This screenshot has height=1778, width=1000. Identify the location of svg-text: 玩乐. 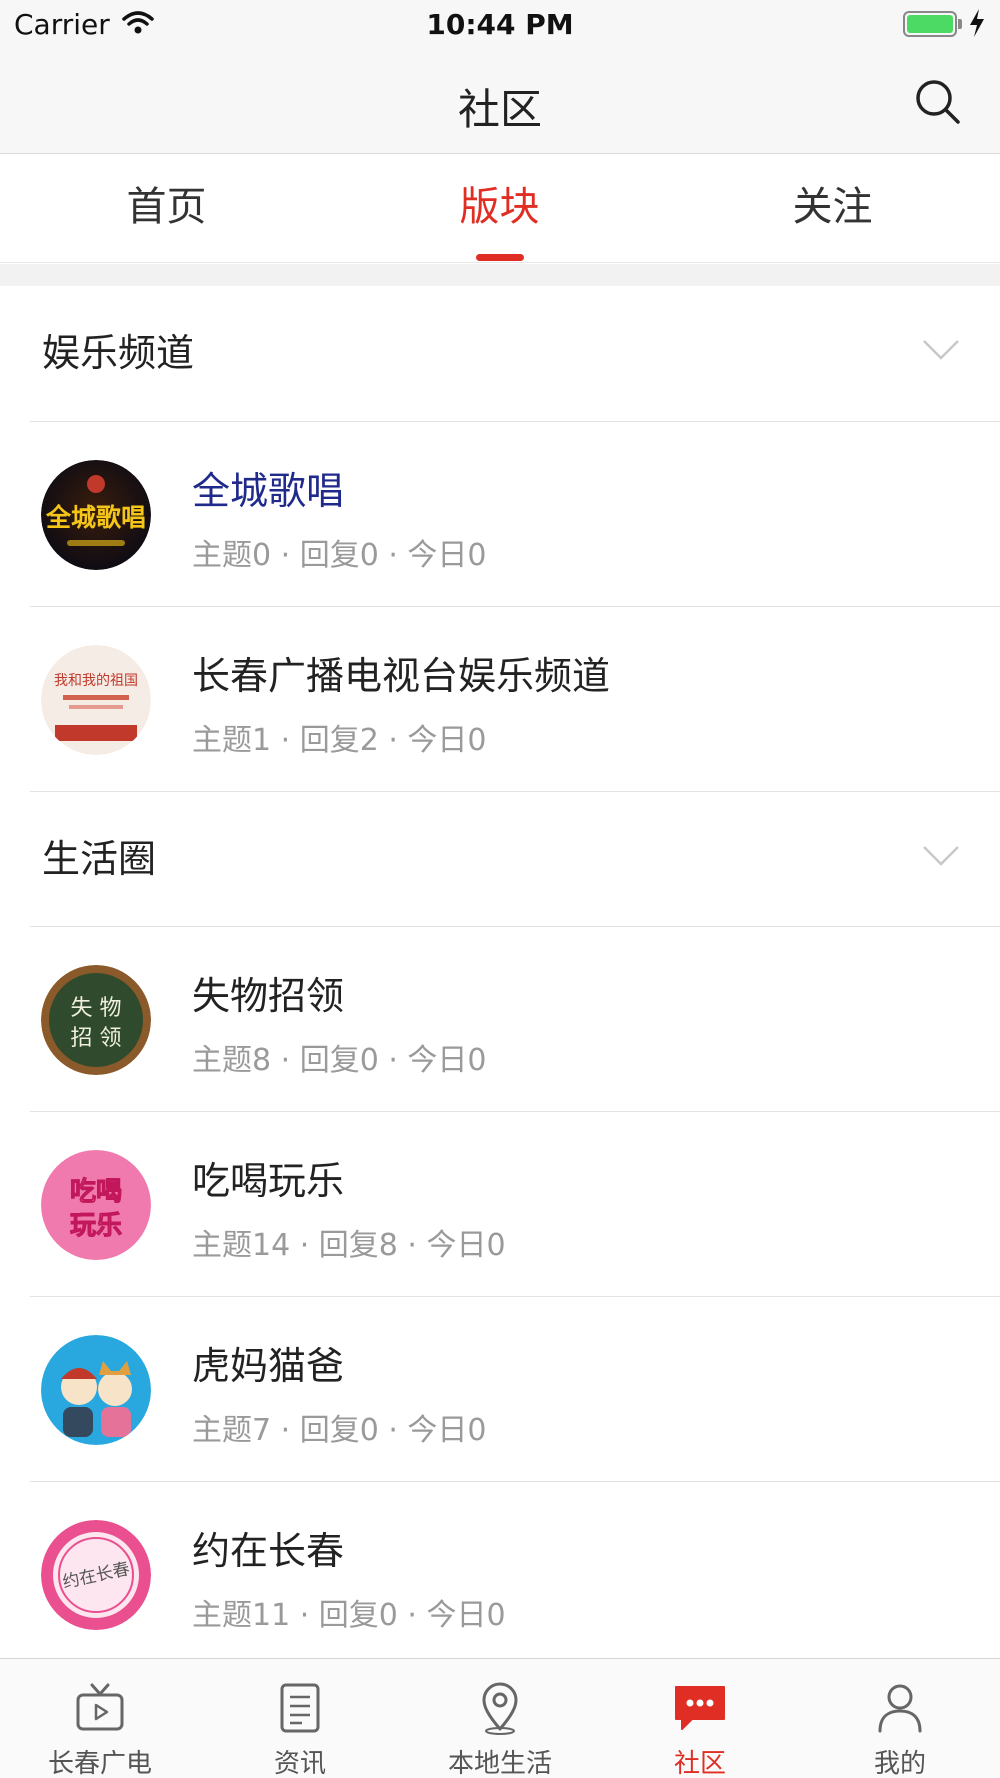
(96, 1226).